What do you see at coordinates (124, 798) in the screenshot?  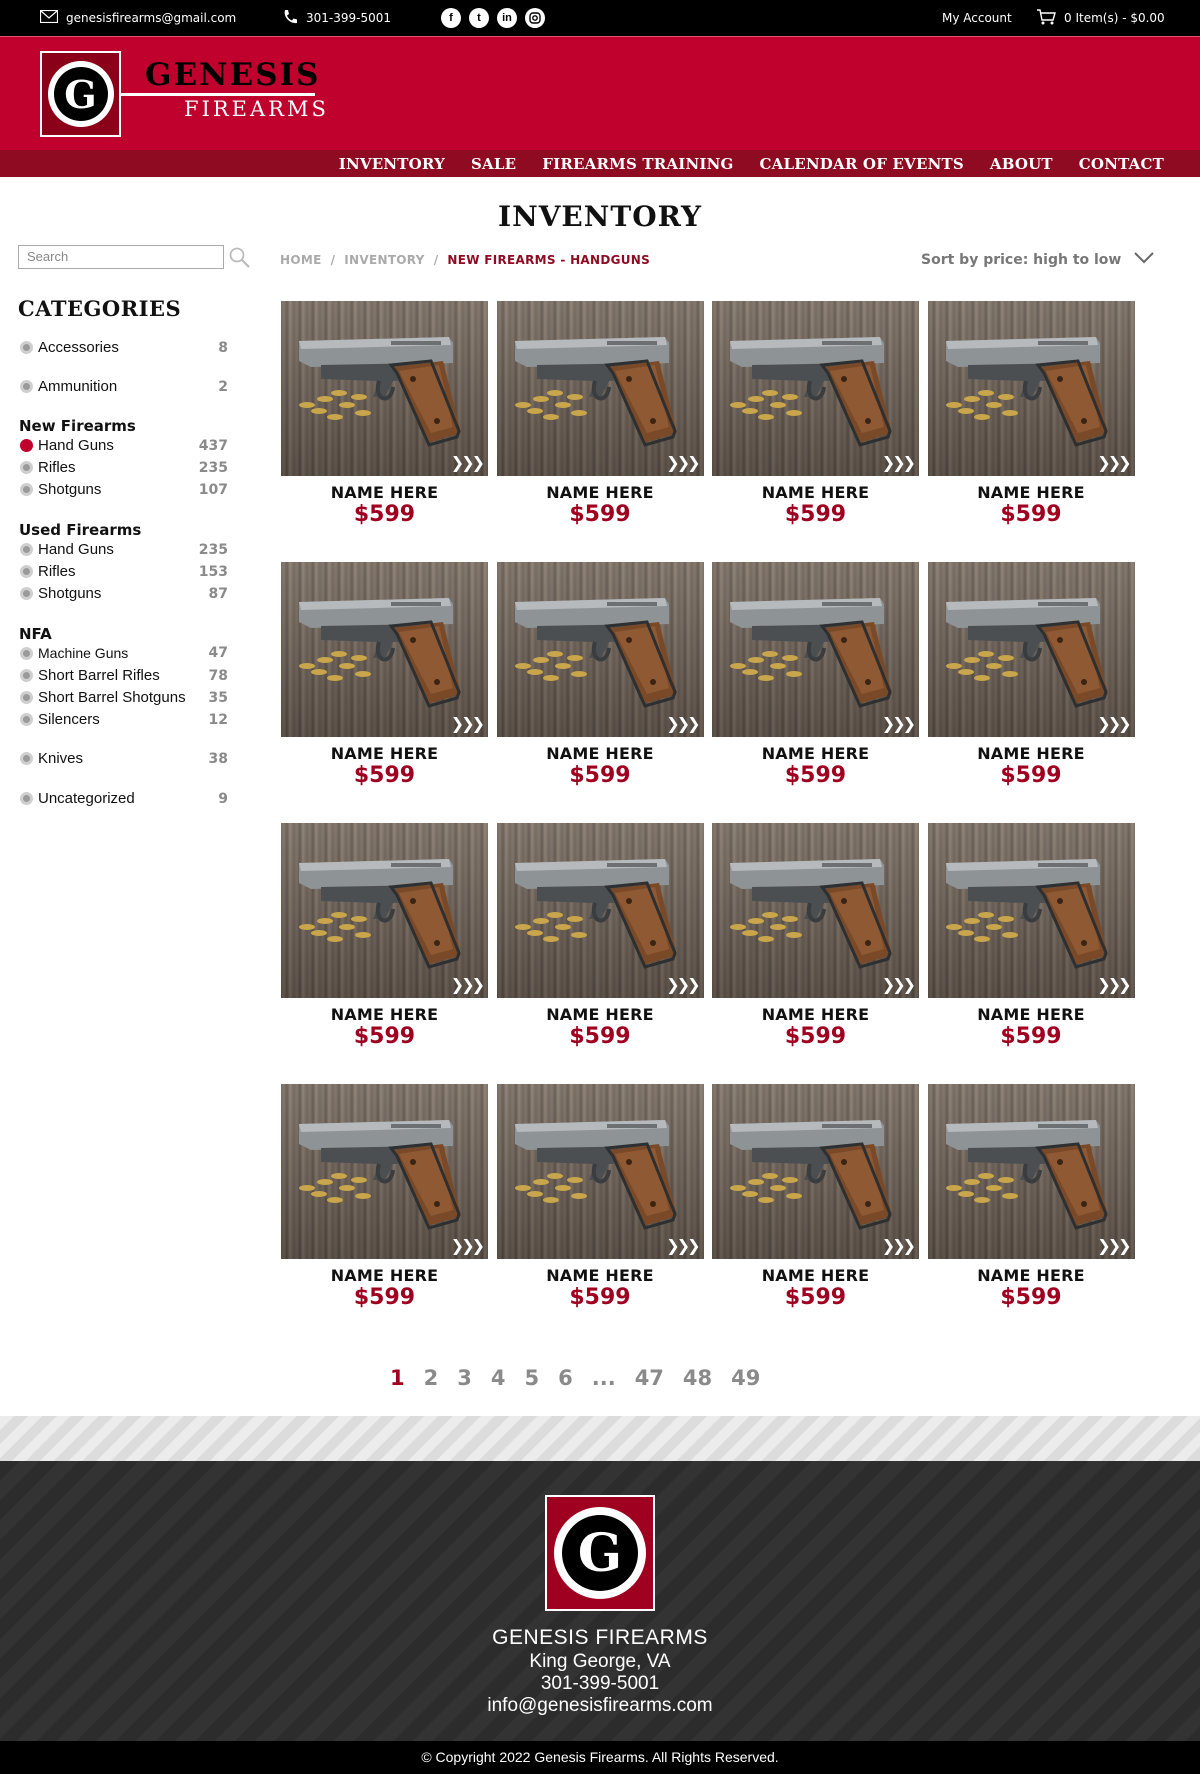 I see `category-item: Uncategorized 9` at bounding box center [124, 798].